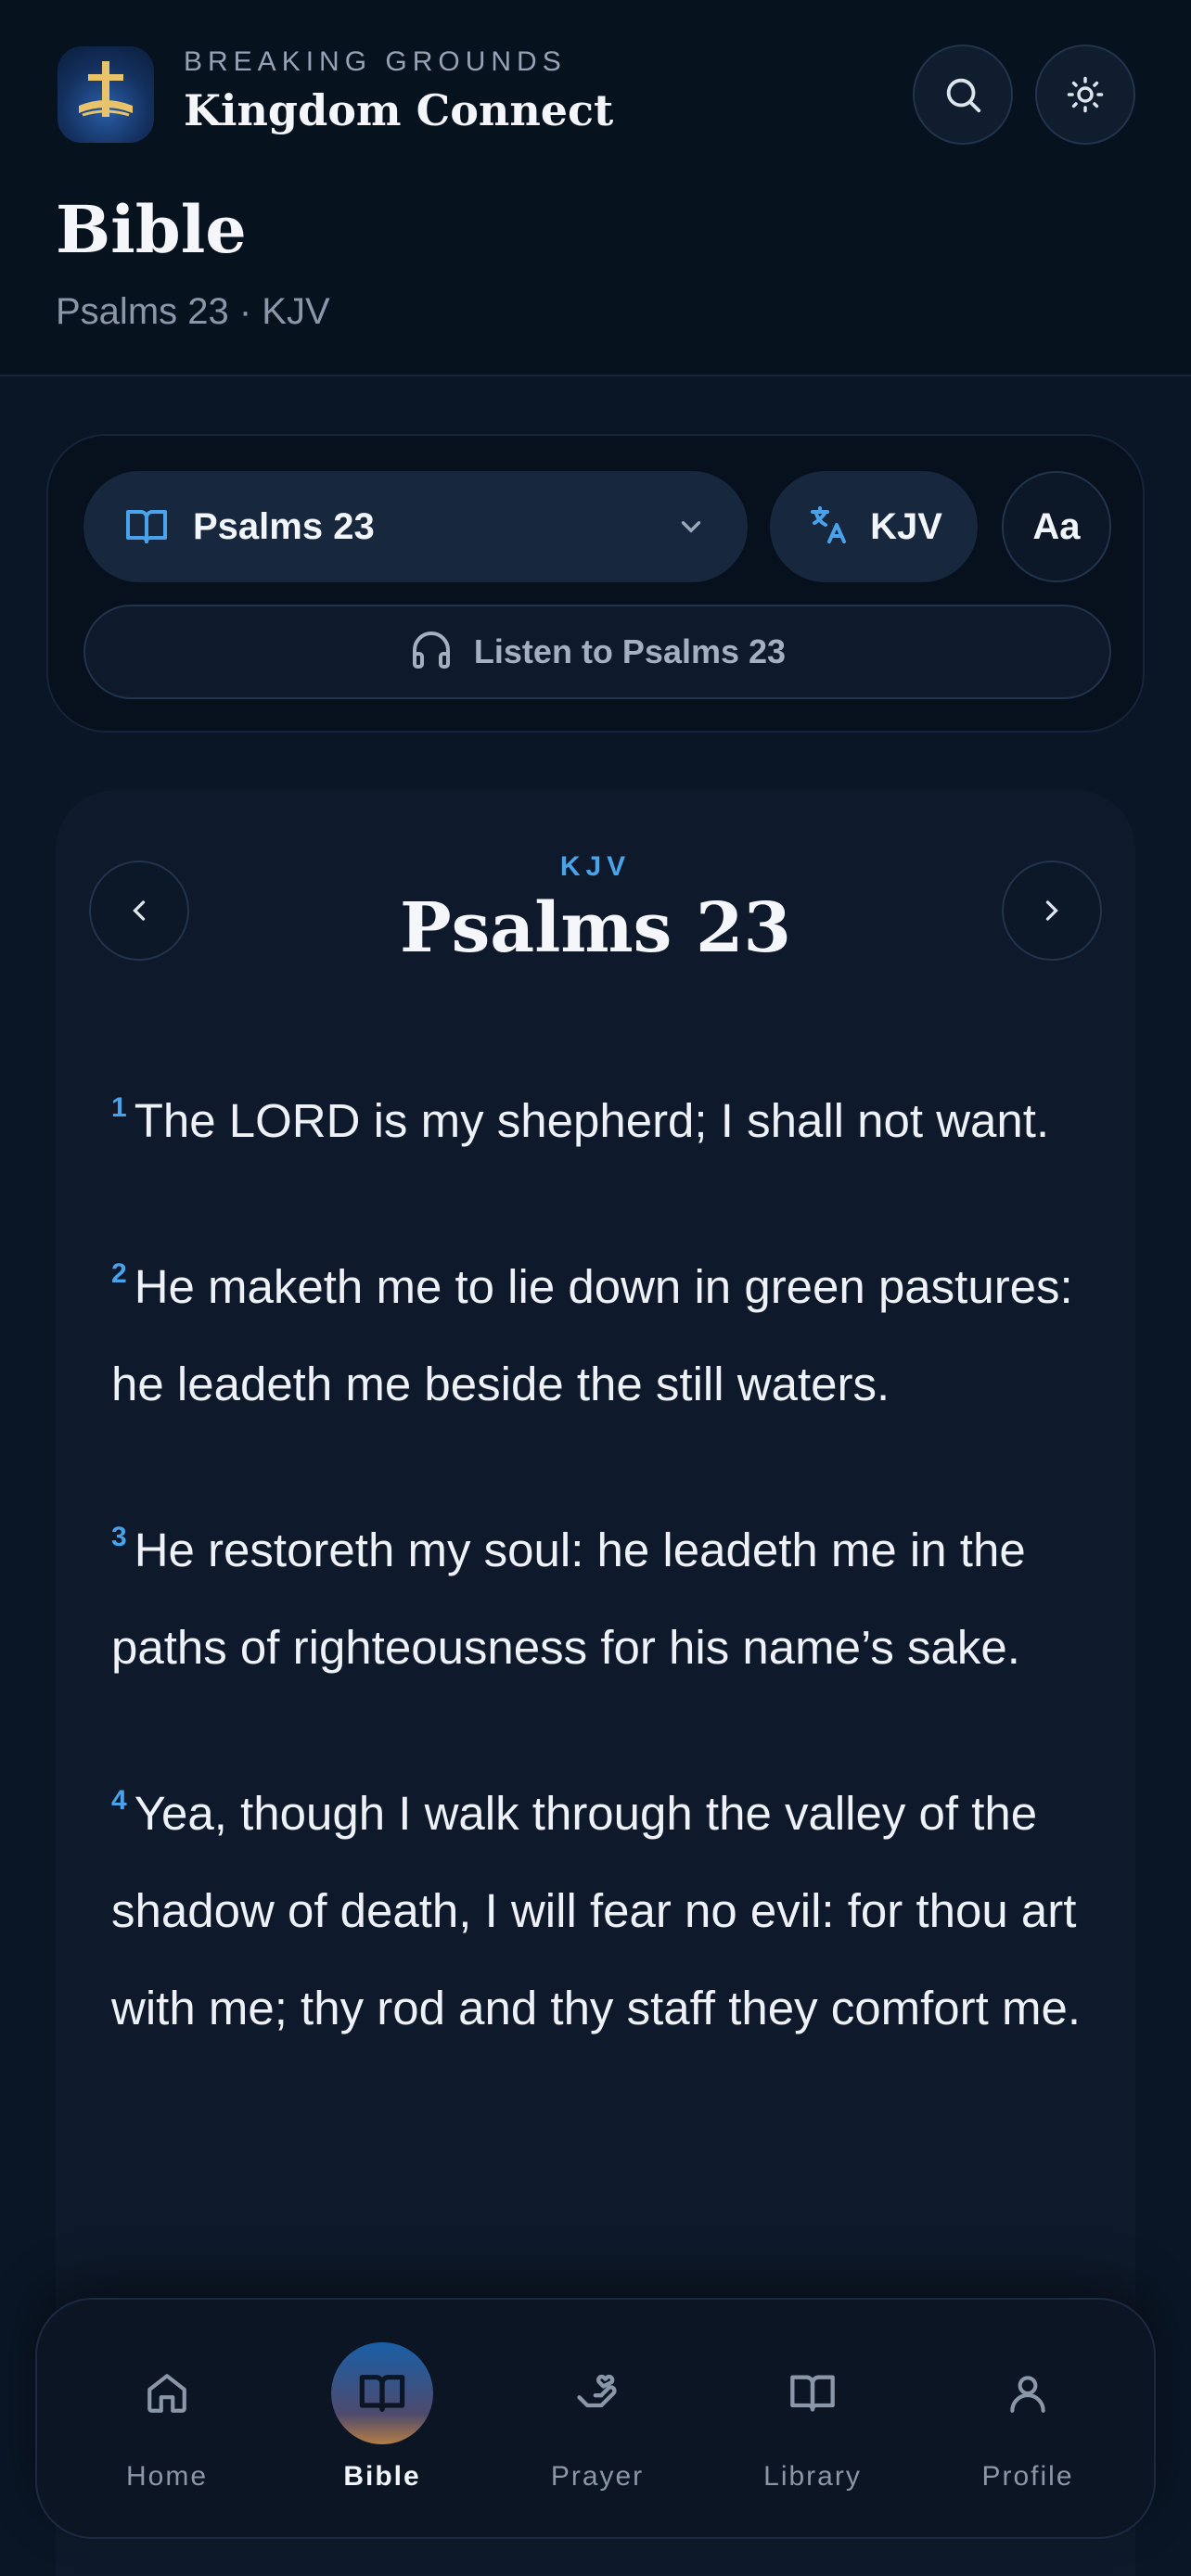  What do you see at coordinates (382, 2393) in the screenshot?
I see `book-icon` at bounding box center [382, 2393].